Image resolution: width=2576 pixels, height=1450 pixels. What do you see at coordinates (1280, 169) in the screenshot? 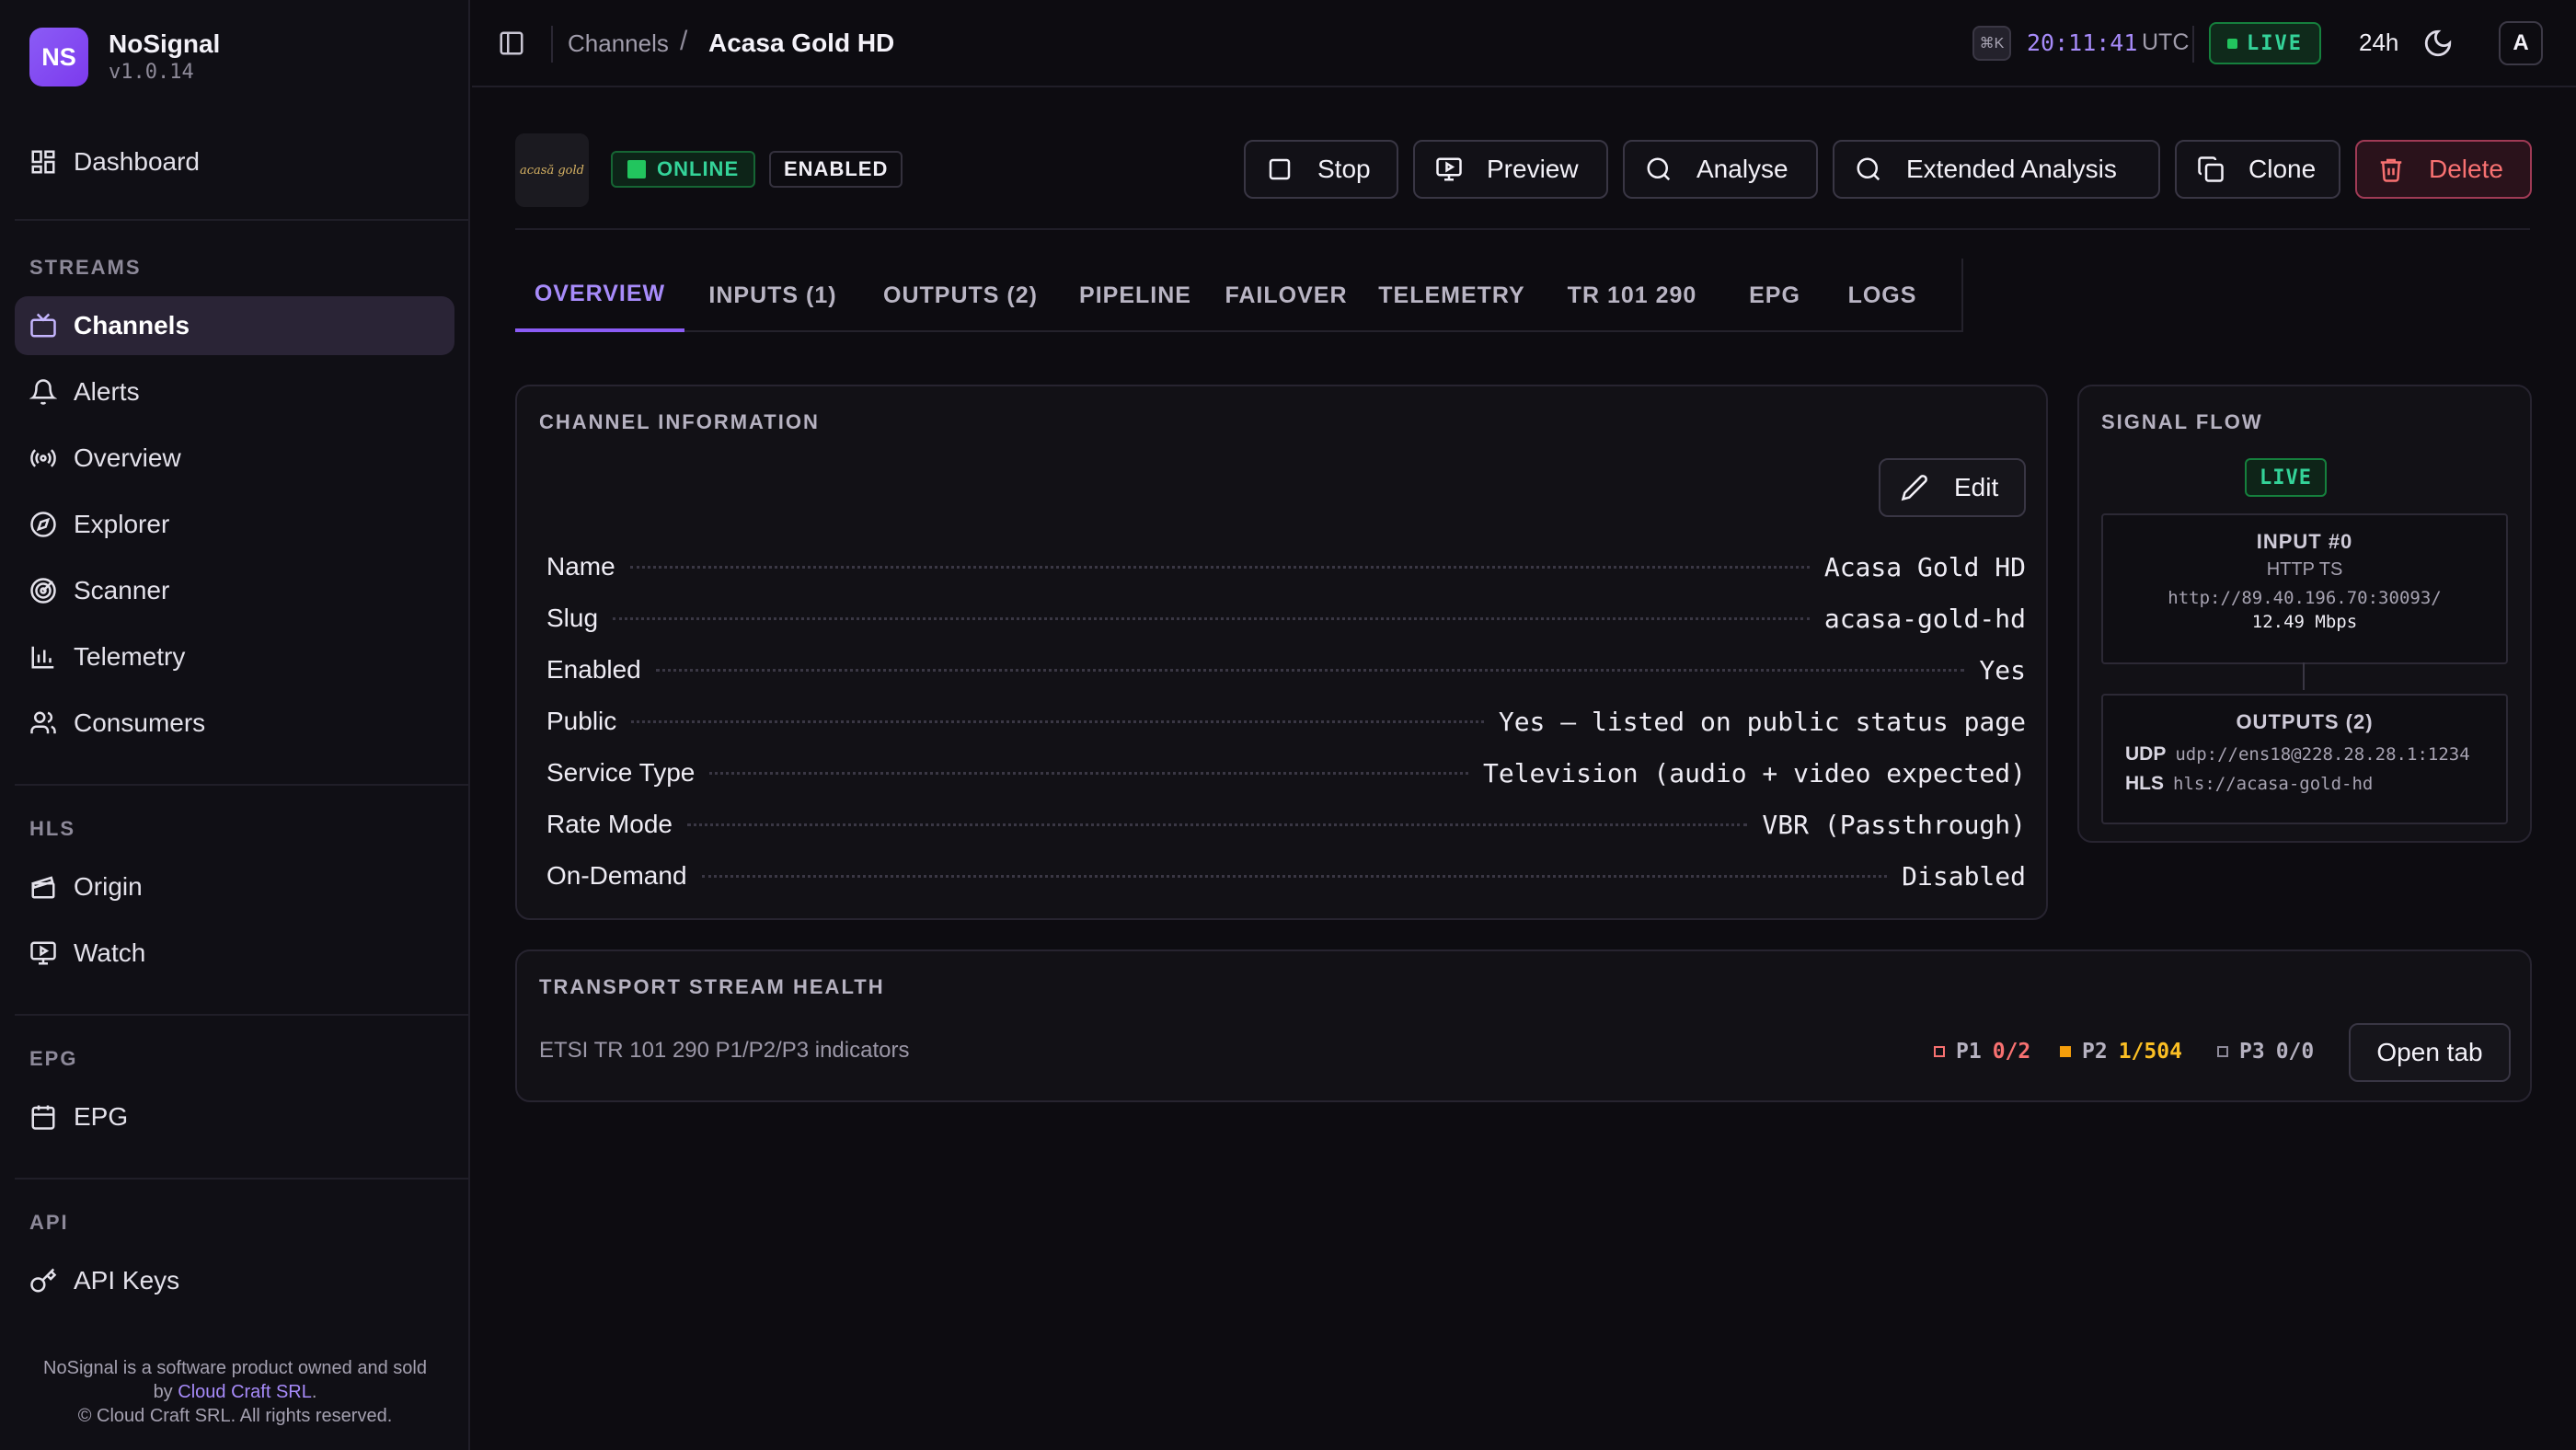
I see `stop-icon` at bounding box center [1280, 169].